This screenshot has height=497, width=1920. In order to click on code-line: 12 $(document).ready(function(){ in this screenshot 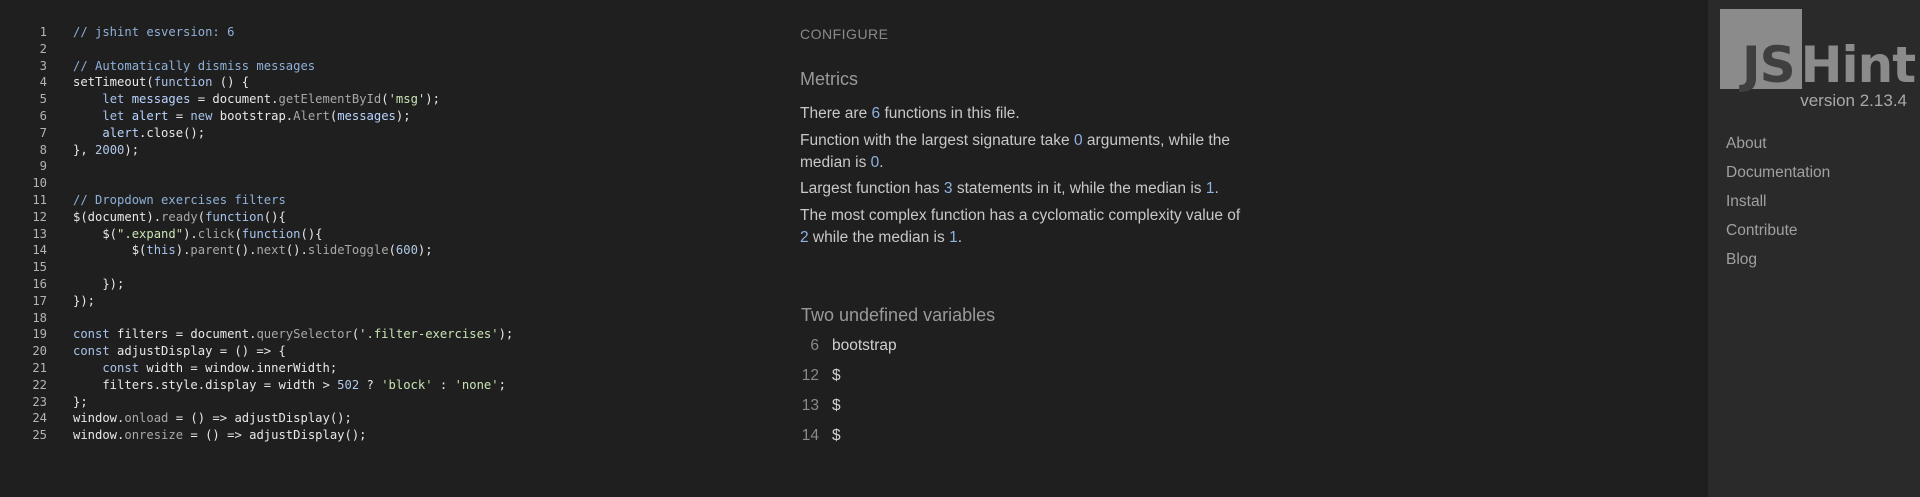, I will do `click(385, 217)`.